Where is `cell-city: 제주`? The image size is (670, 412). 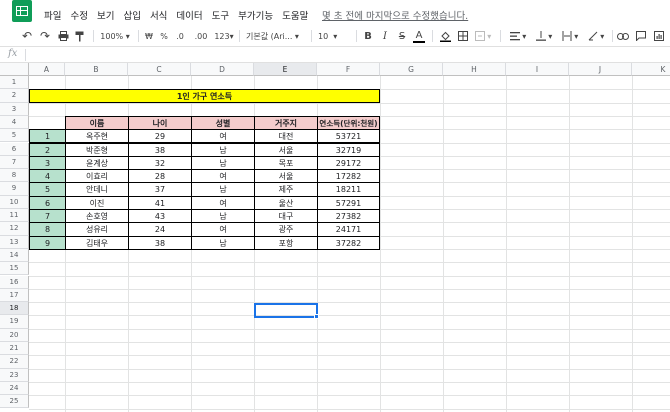 cell-city: 제주 is located at coordinates (286, 189).